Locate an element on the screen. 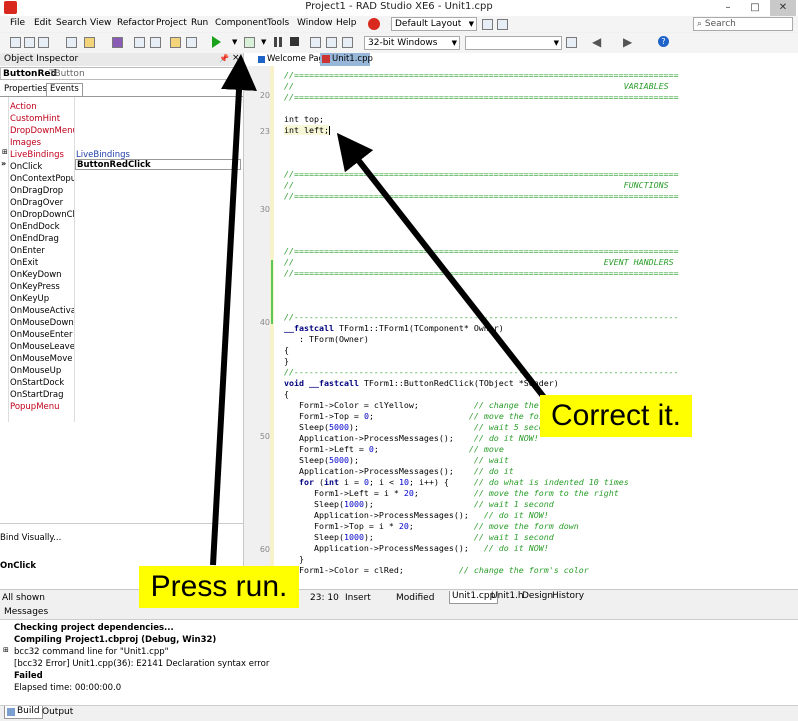 This screenshot has width=798, height=721. arrow-to-code-line is located at coordinates (444, 269).